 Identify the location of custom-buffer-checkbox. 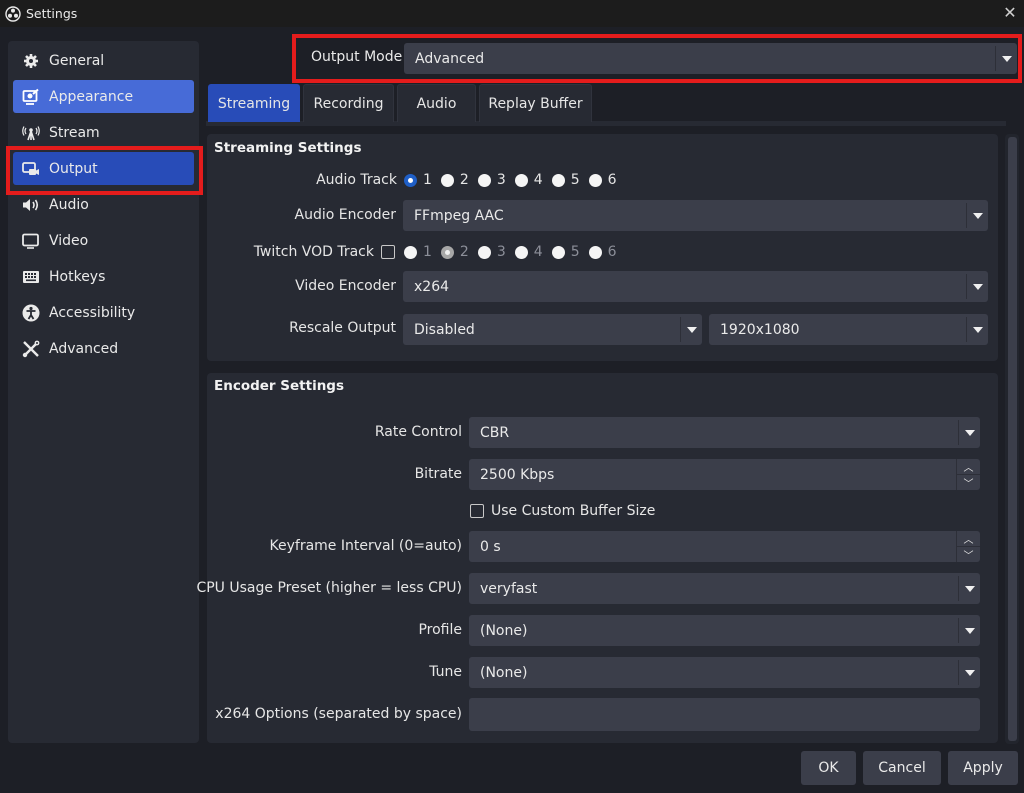
(477, 511).